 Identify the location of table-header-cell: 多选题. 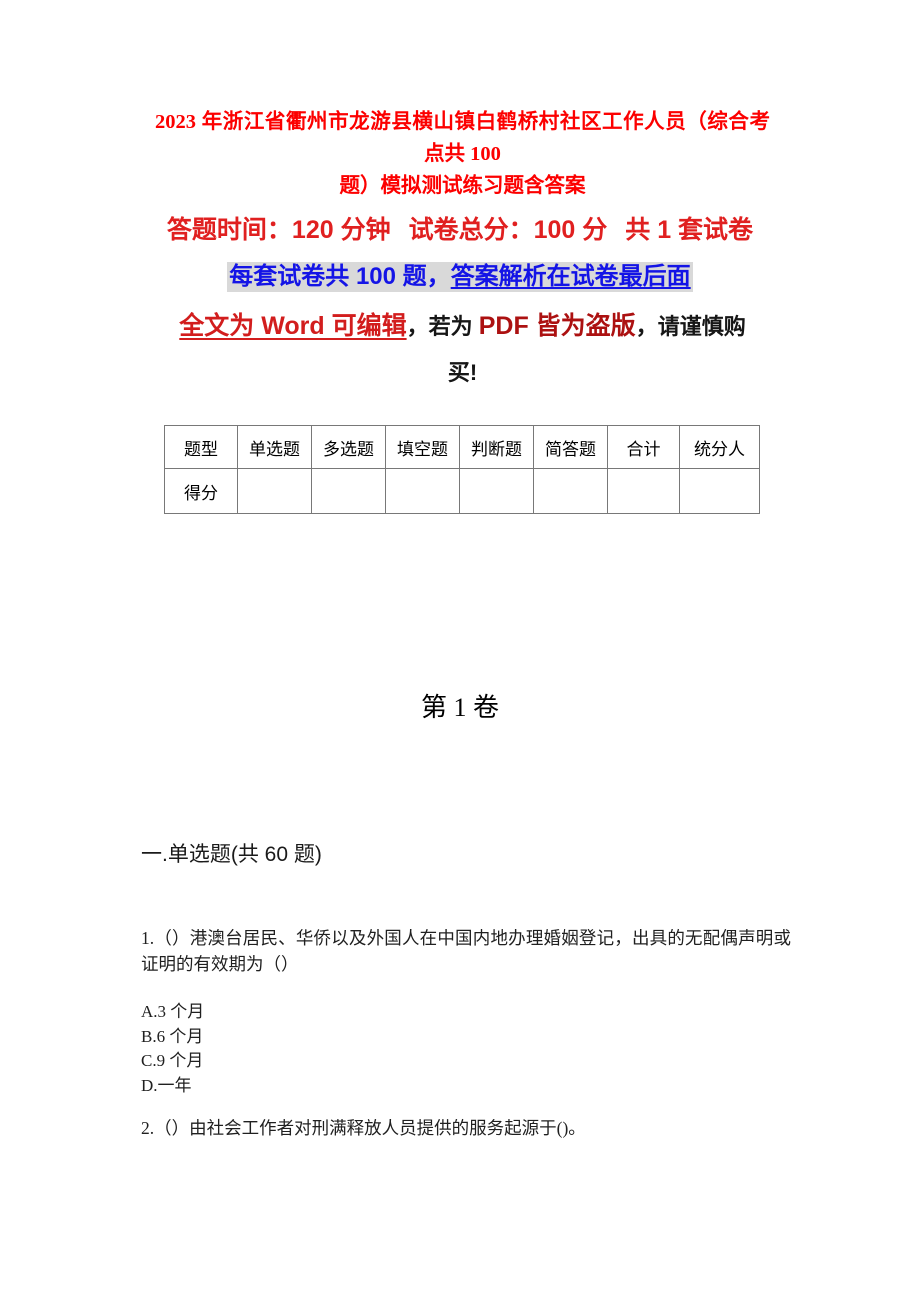
(348, 447).